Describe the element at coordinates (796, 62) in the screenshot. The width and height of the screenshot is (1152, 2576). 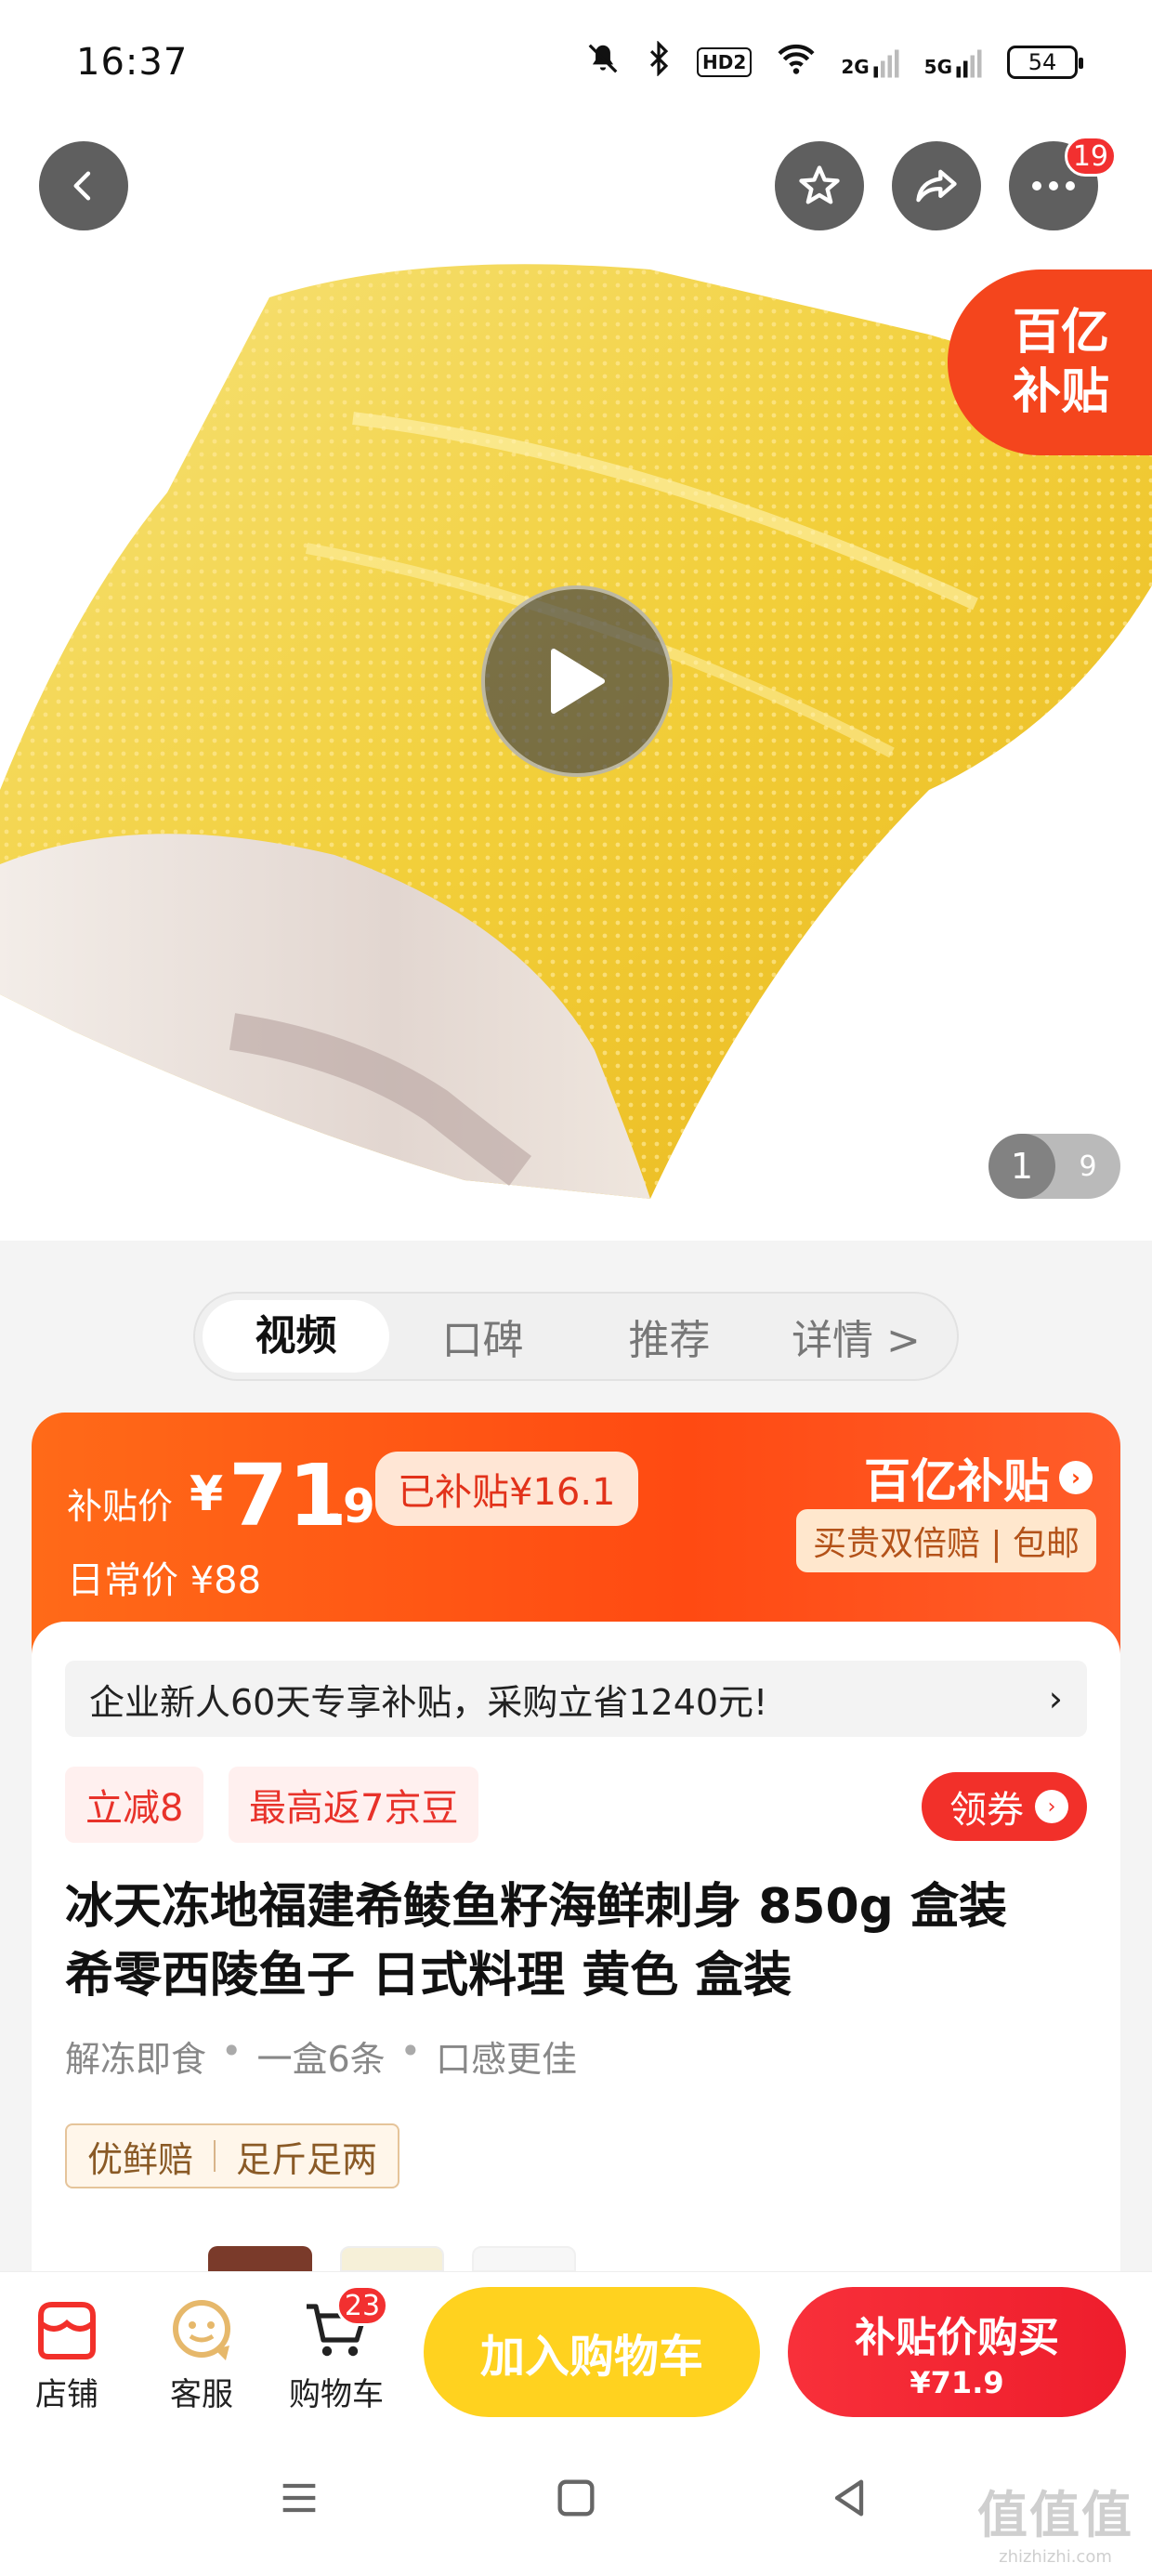
I see `wifi-icon` at that location.